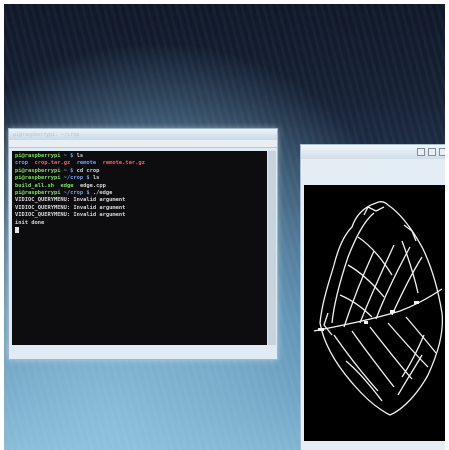  I want to click on terminal-line: crop crop.tar.gz remote remote.tar.gz, so click(139, 163).